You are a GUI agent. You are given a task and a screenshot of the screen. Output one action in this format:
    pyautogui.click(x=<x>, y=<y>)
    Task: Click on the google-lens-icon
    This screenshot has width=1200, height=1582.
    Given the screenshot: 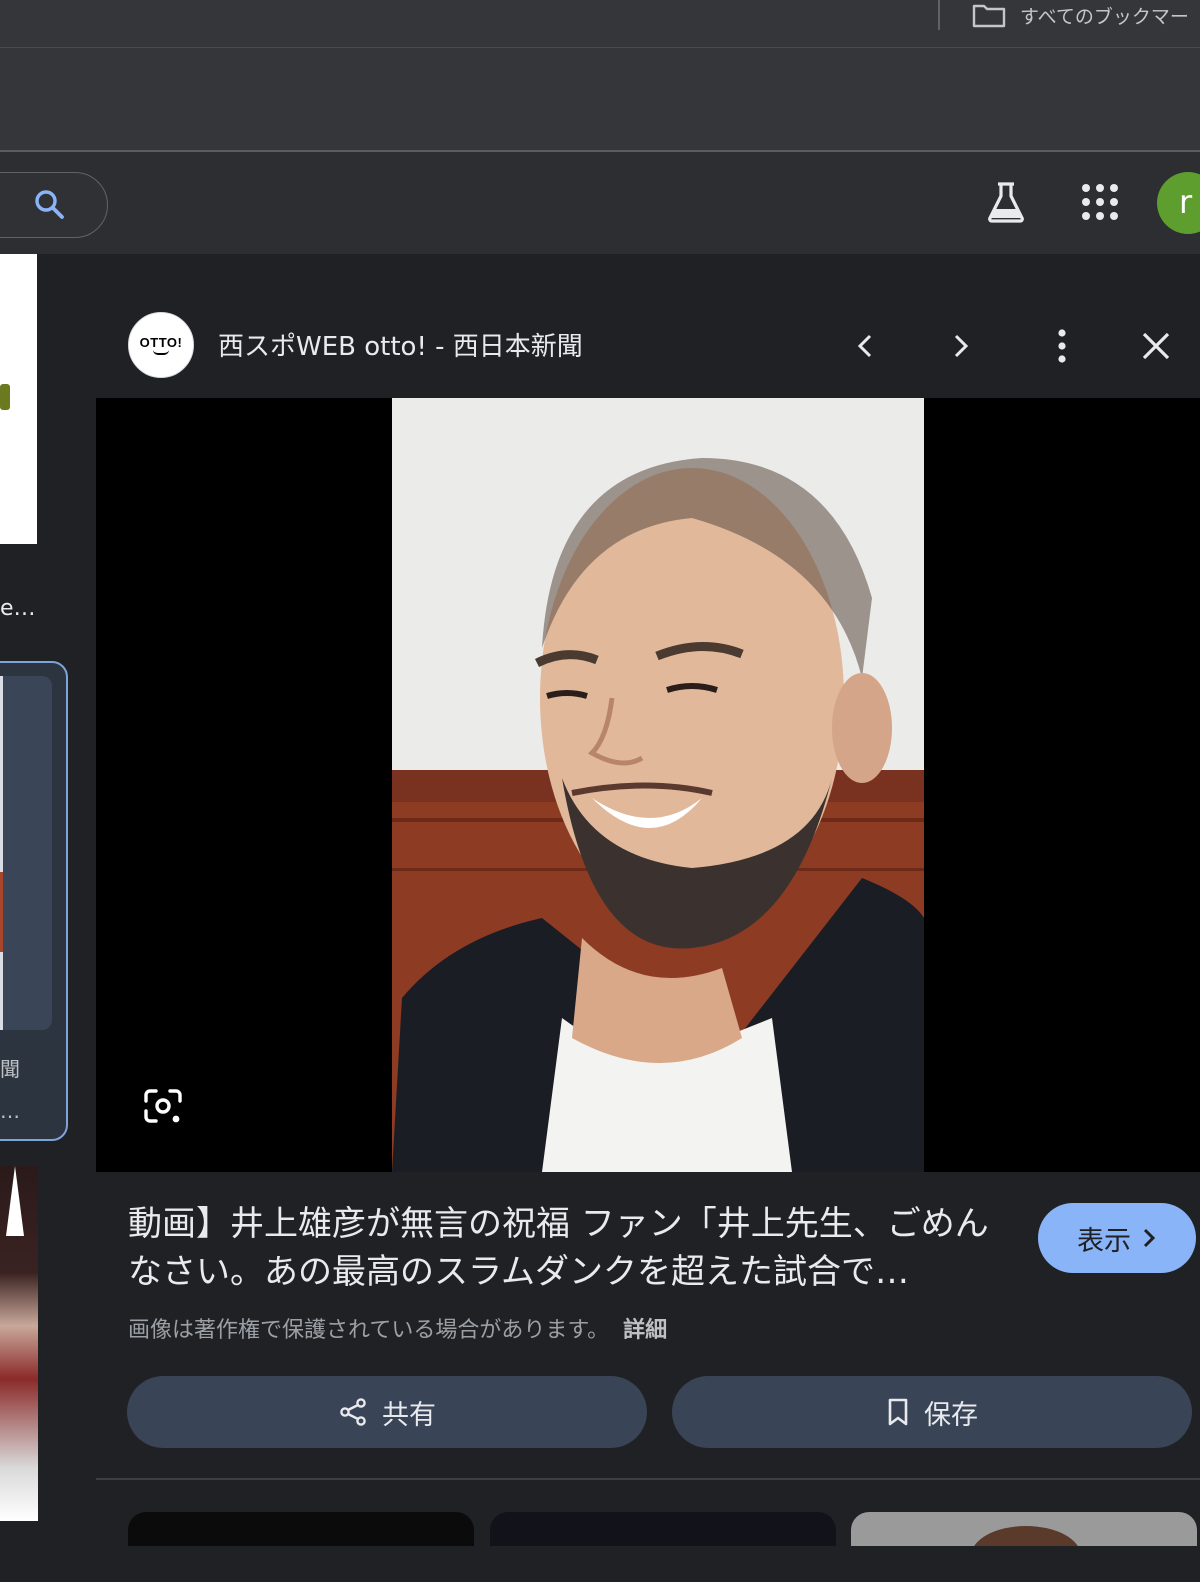 What is the action you would take?
    pyautogui.click(x=163, y=1106)
    